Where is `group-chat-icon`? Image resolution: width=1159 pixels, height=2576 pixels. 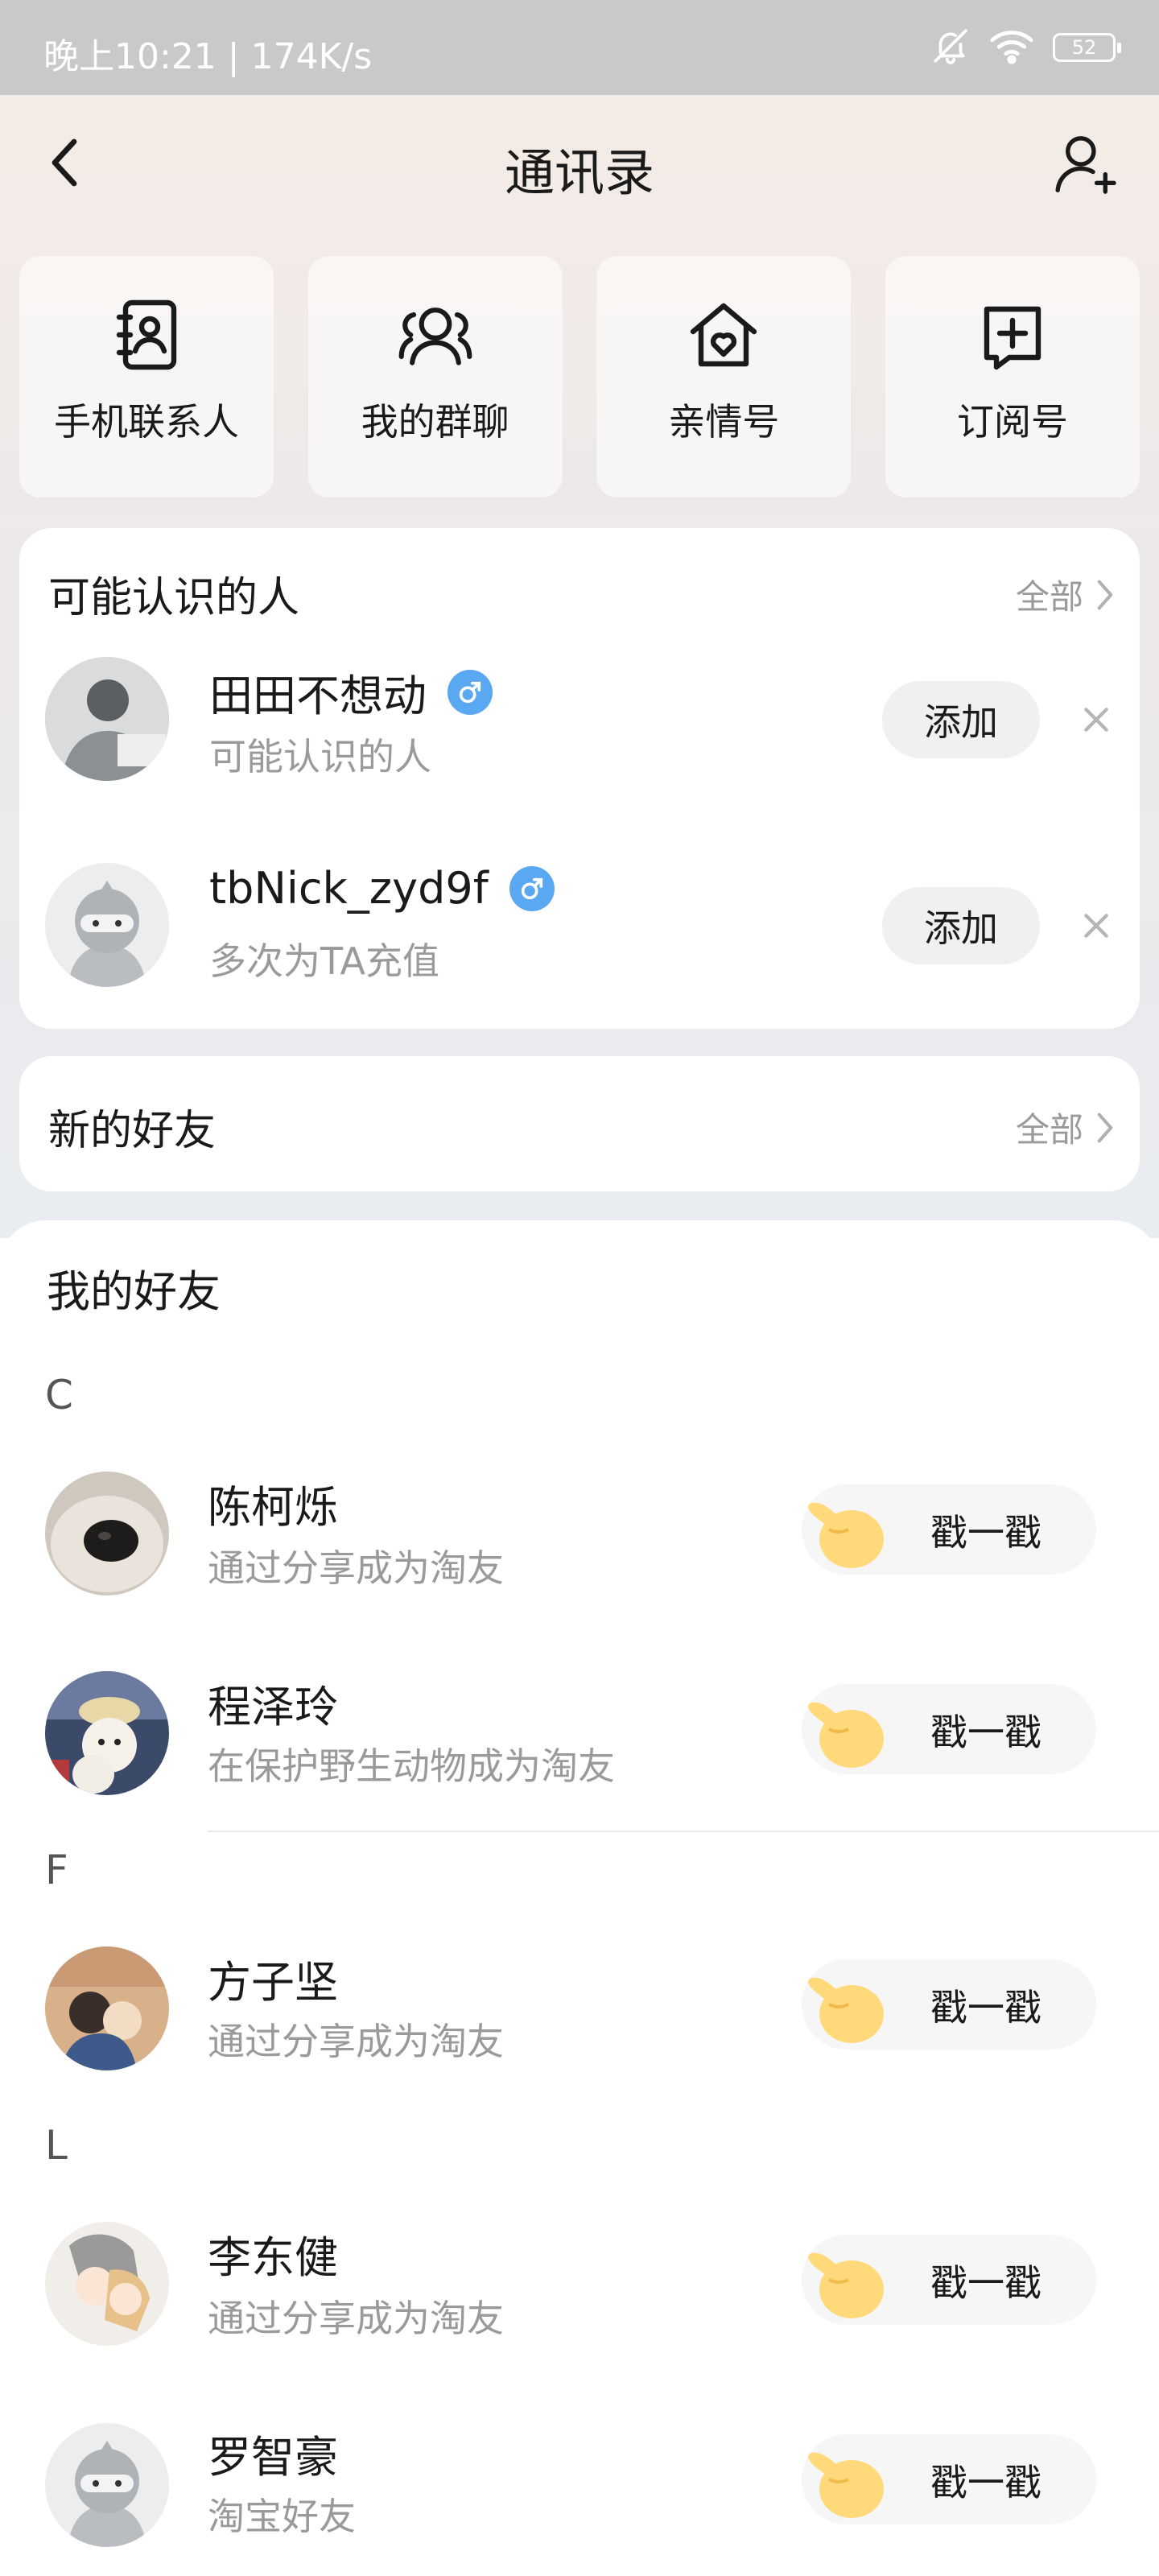
group-chat-icon is located at coordinates (435, 335).